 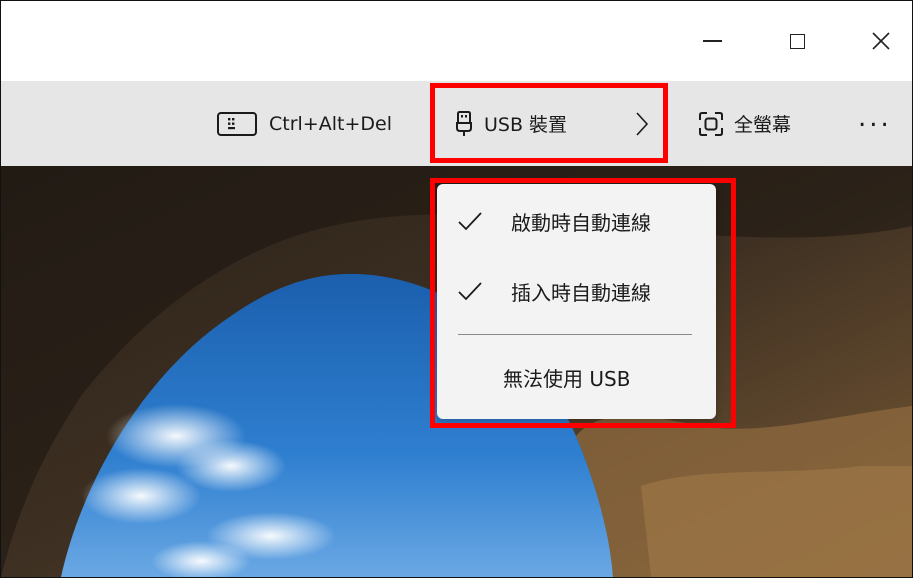 I want to click on close-icon, so click(x=881, y=41).